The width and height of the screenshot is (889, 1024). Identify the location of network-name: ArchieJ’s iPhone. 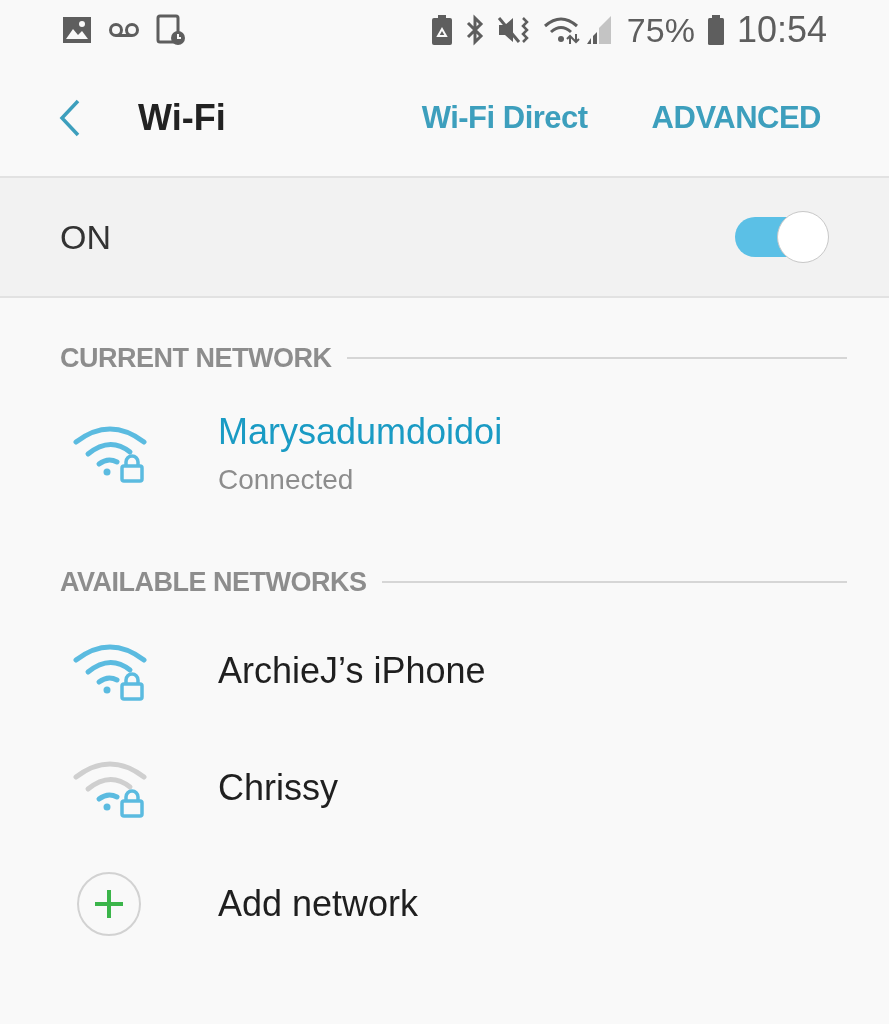
(352, 670).